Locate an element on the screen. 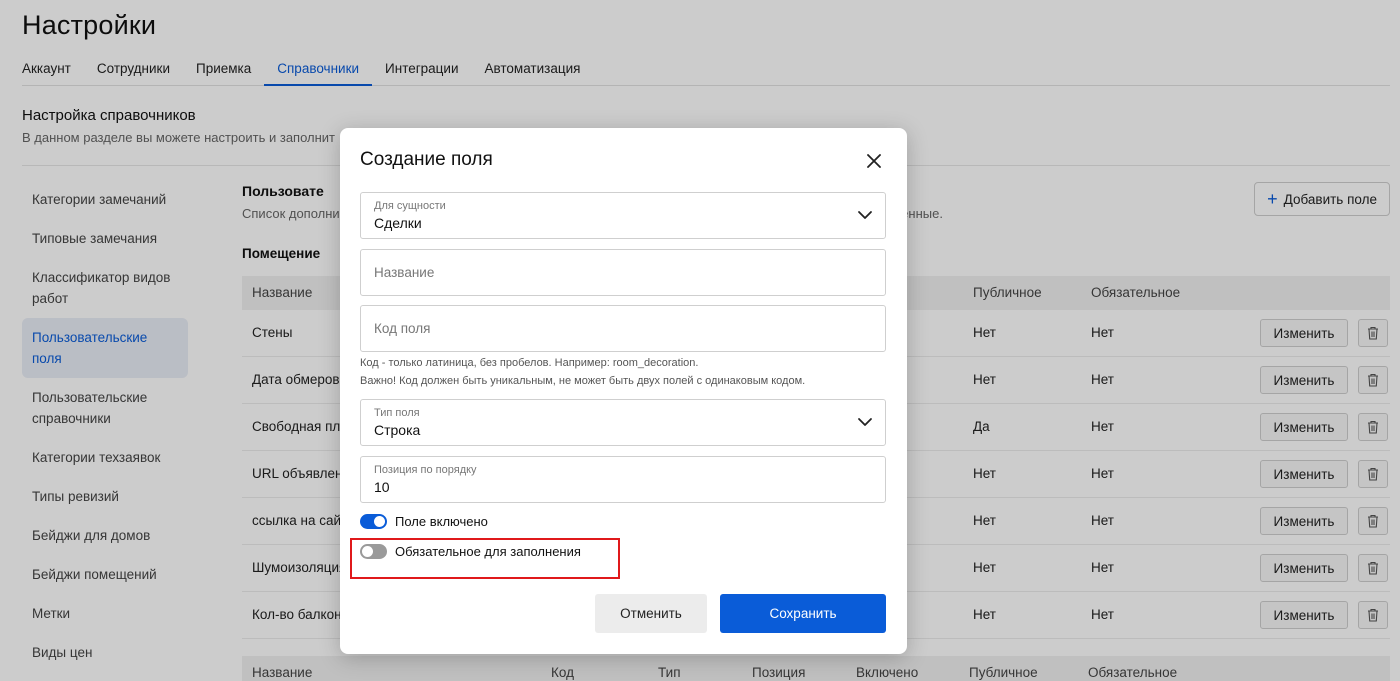  modal-title: Создание поля is located at coordinates (426, 159).